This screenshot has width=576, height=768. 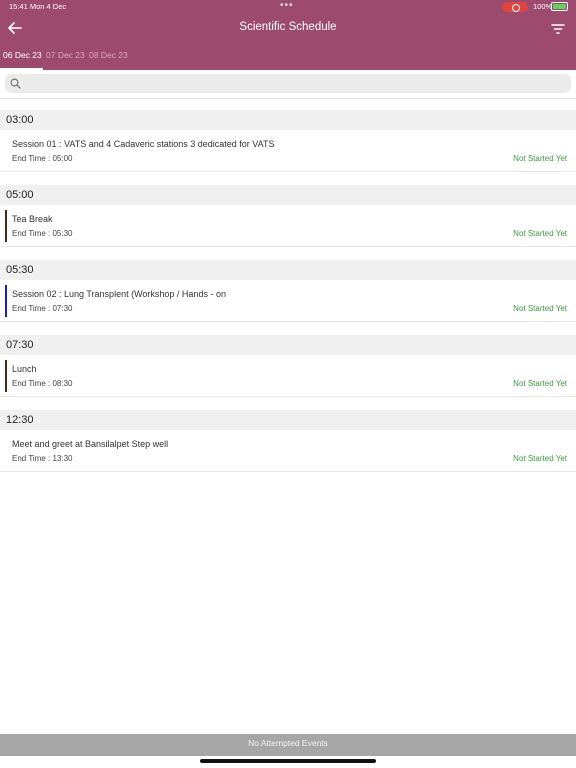 I want to click on active-tab-indicator, so click(x=21, y=69).